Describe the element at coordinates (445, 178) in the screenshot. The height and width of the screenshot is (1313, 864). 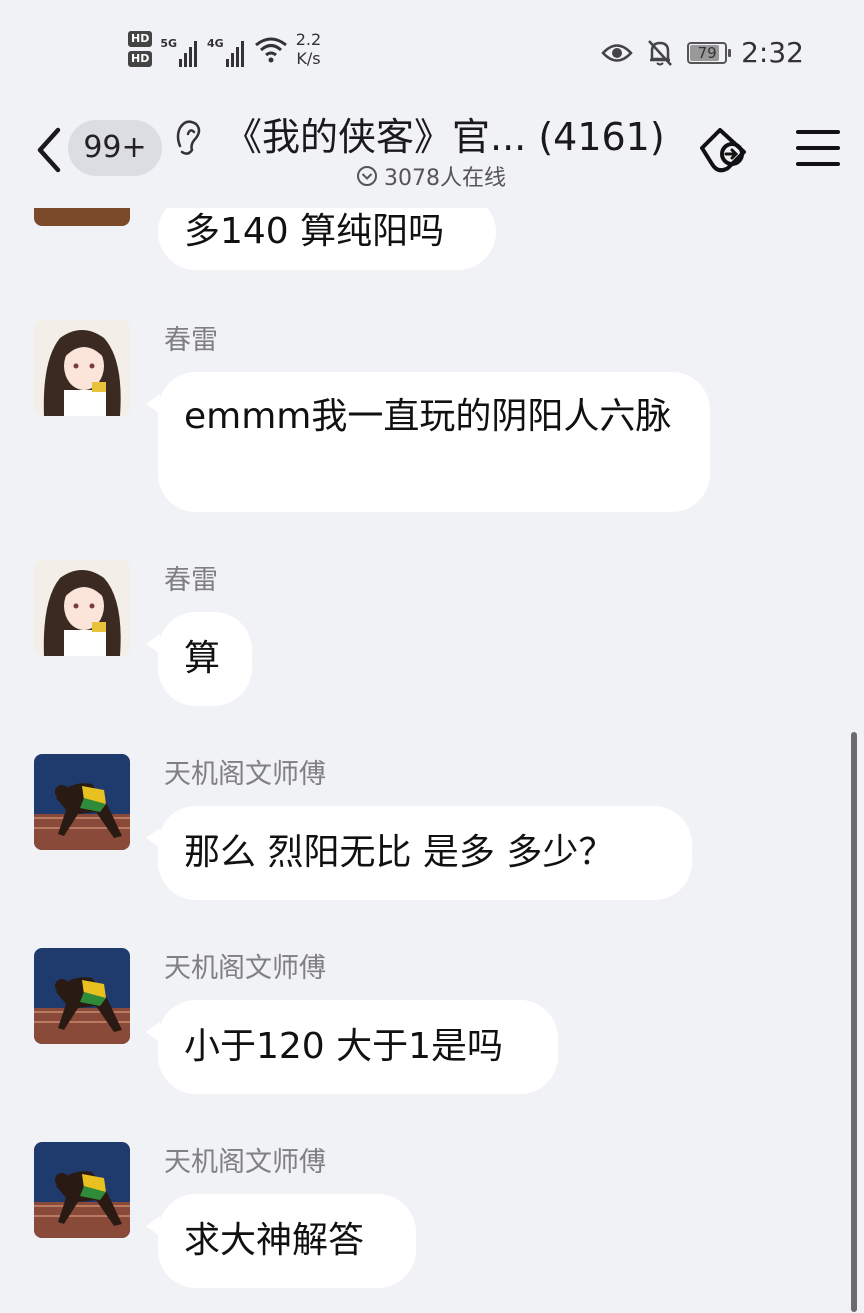
I see `online-count: 3078人在线` at that location.